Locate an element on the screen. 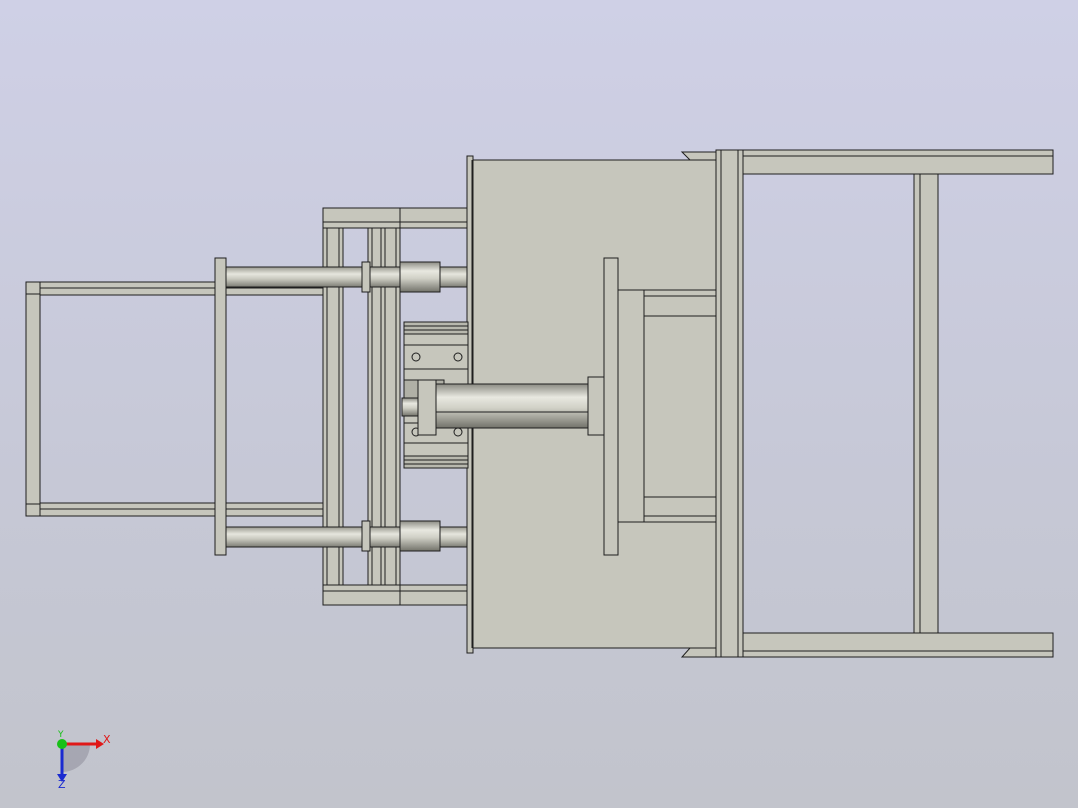 This screenshot has width=1078, height=808. right-frame-bottom-rail is located at coordinates (898, 645).